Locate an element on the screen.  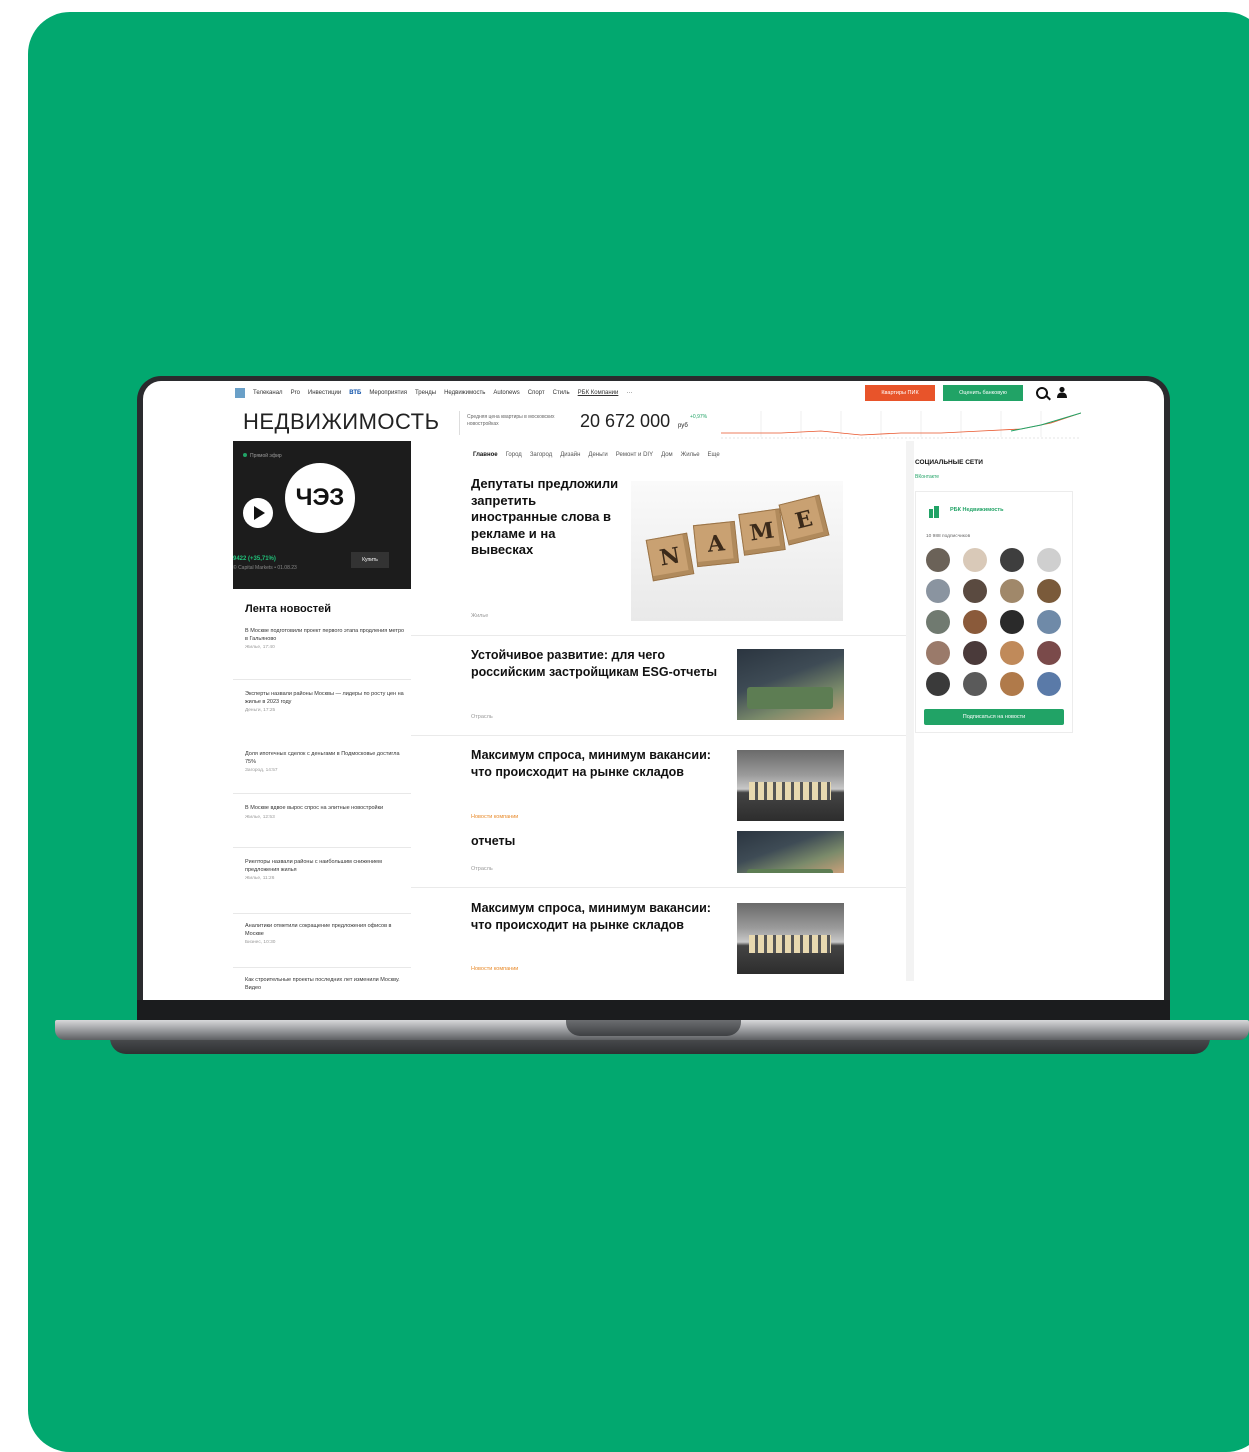
tab: Главное is located at coordinates (485, 455).